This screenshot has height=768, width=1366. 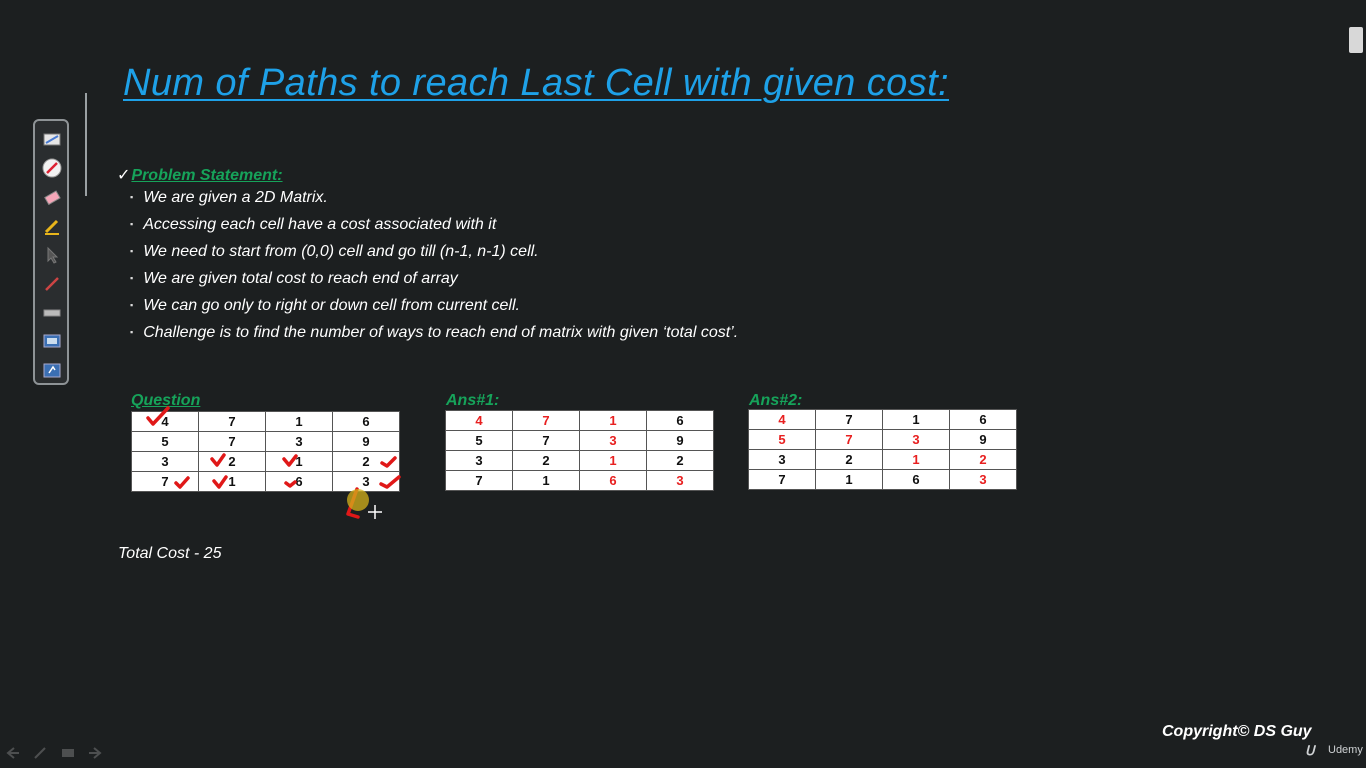 What do you see at coordinates (473, 400) in the screenshot?
I see `ans1-label: Ans#1:` at bounding box center [473, 400].